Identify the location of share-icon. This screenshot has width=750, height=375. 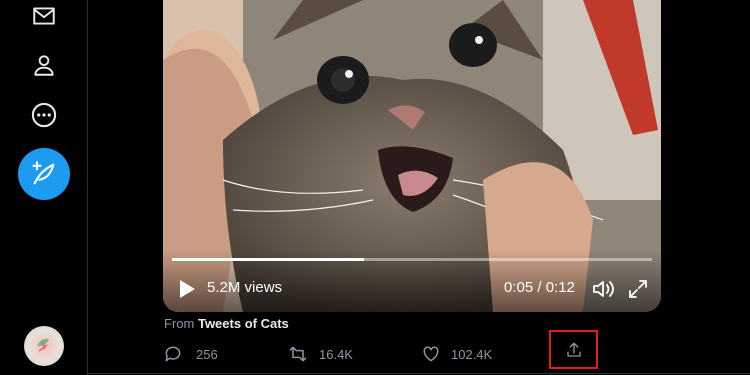
(573, 349).